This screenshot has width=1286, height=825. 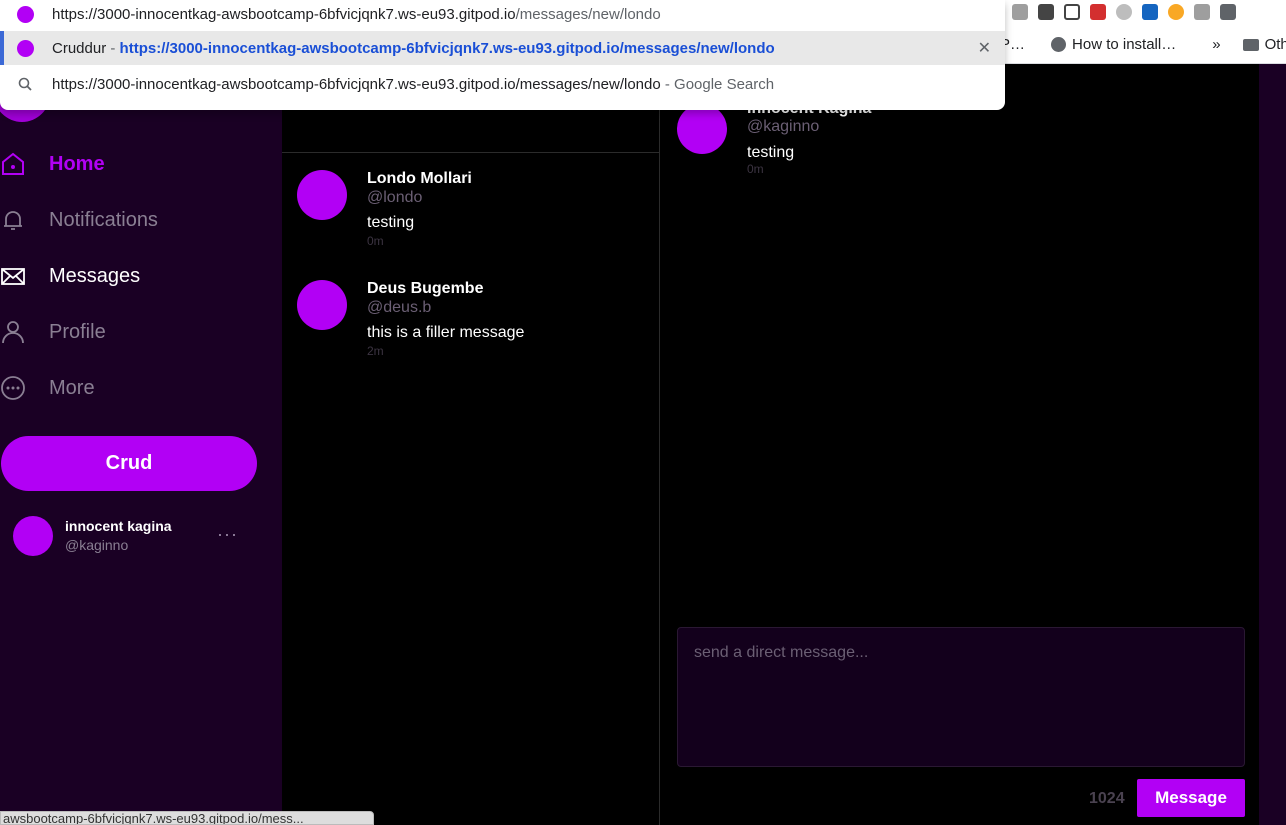 I want to click on message-group-name: Londo Mollari, so click(x=419, y=178).